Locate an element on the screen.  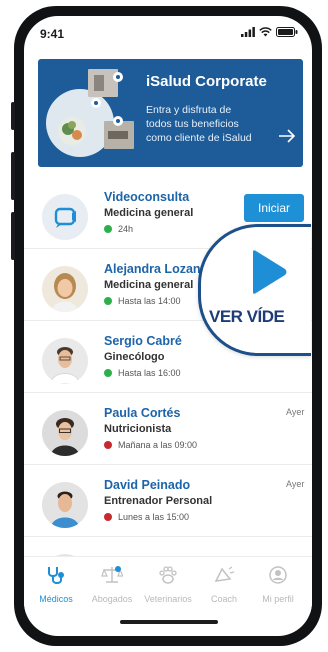
scales-icon is located at coordinates (112, 574).